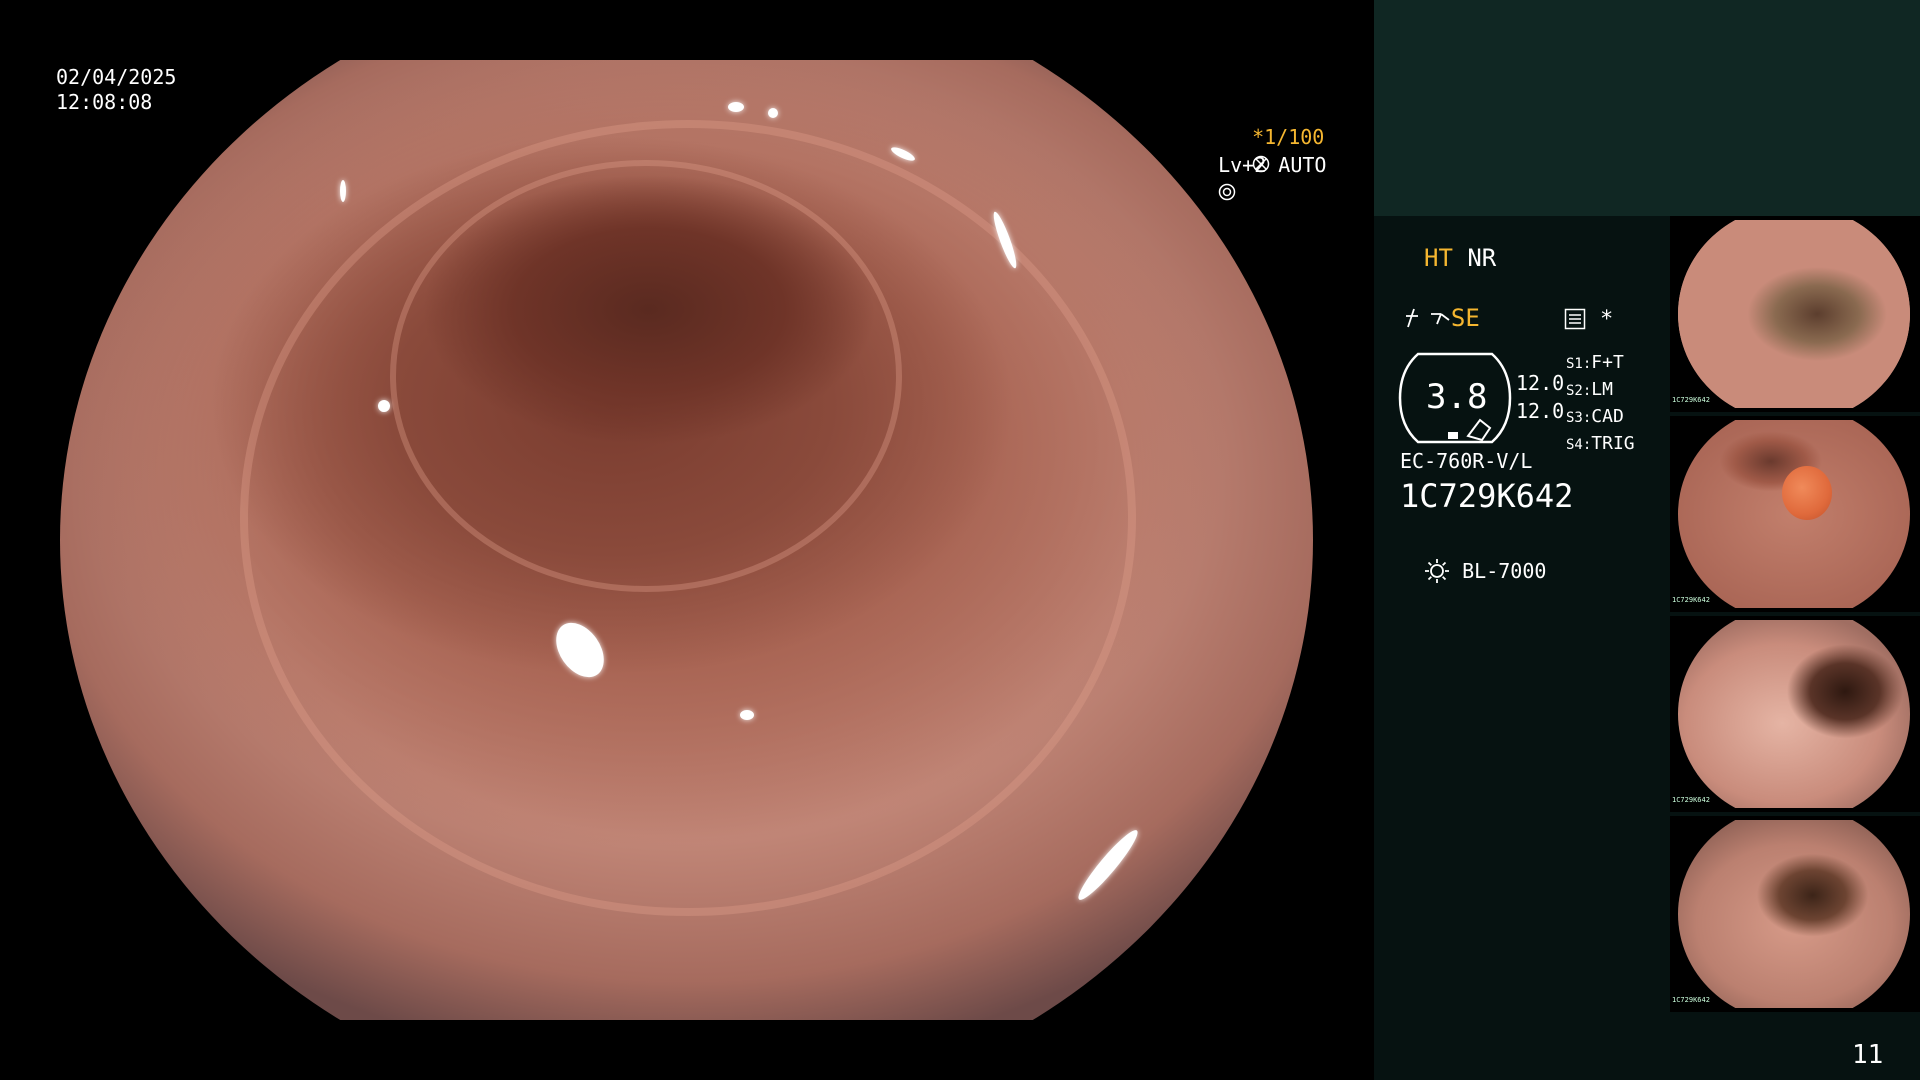  Describe the element at coordinates (1487, 496) in the screenshot. I see `scope-serial: 1C729K642` at that location.